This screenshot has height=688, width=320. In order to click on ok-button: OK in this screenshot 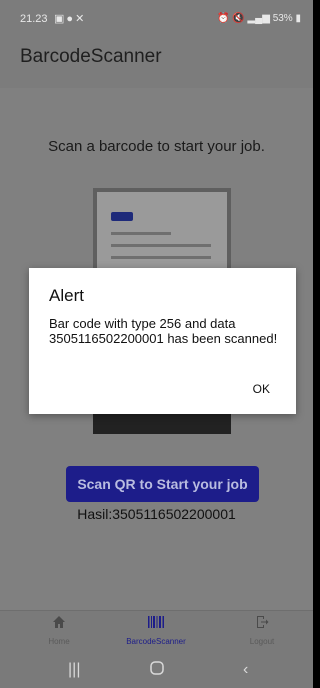, I will do `click(261, 389)`.